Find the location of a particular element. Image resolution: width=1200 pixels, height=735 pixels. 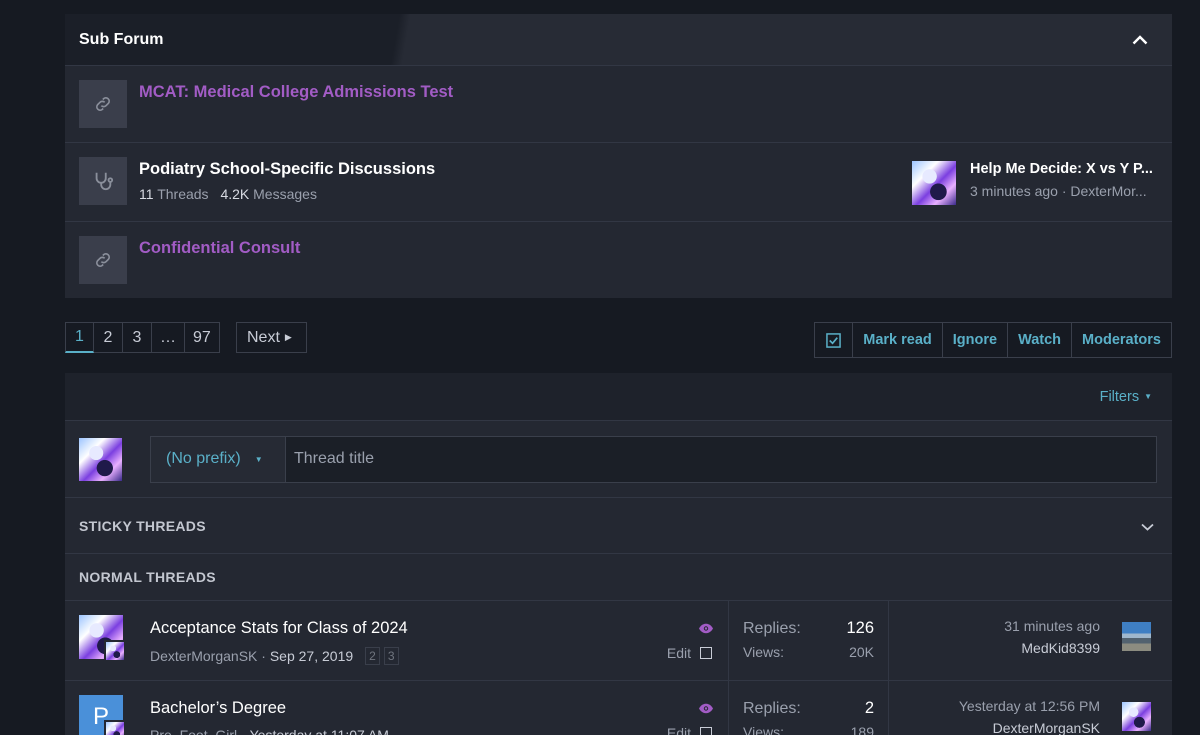

replies-count: 2 is located at coordinates (869, 708).